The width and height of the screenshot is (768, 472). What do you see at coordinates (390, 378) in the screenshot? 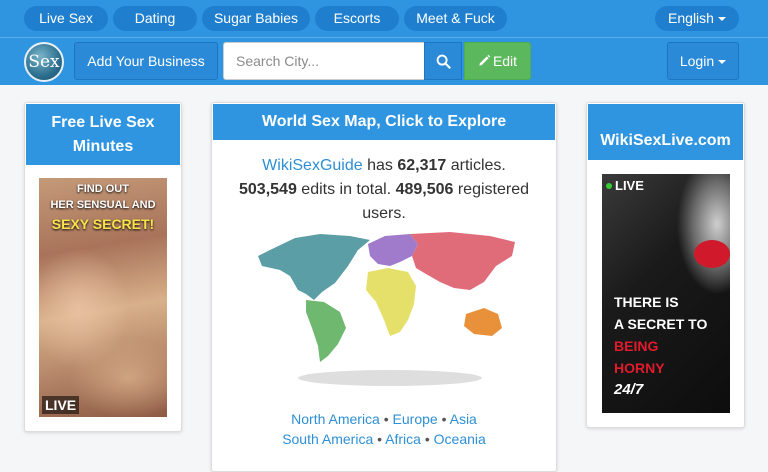
I see `map-antarctica` at bounding box center [390, 378].